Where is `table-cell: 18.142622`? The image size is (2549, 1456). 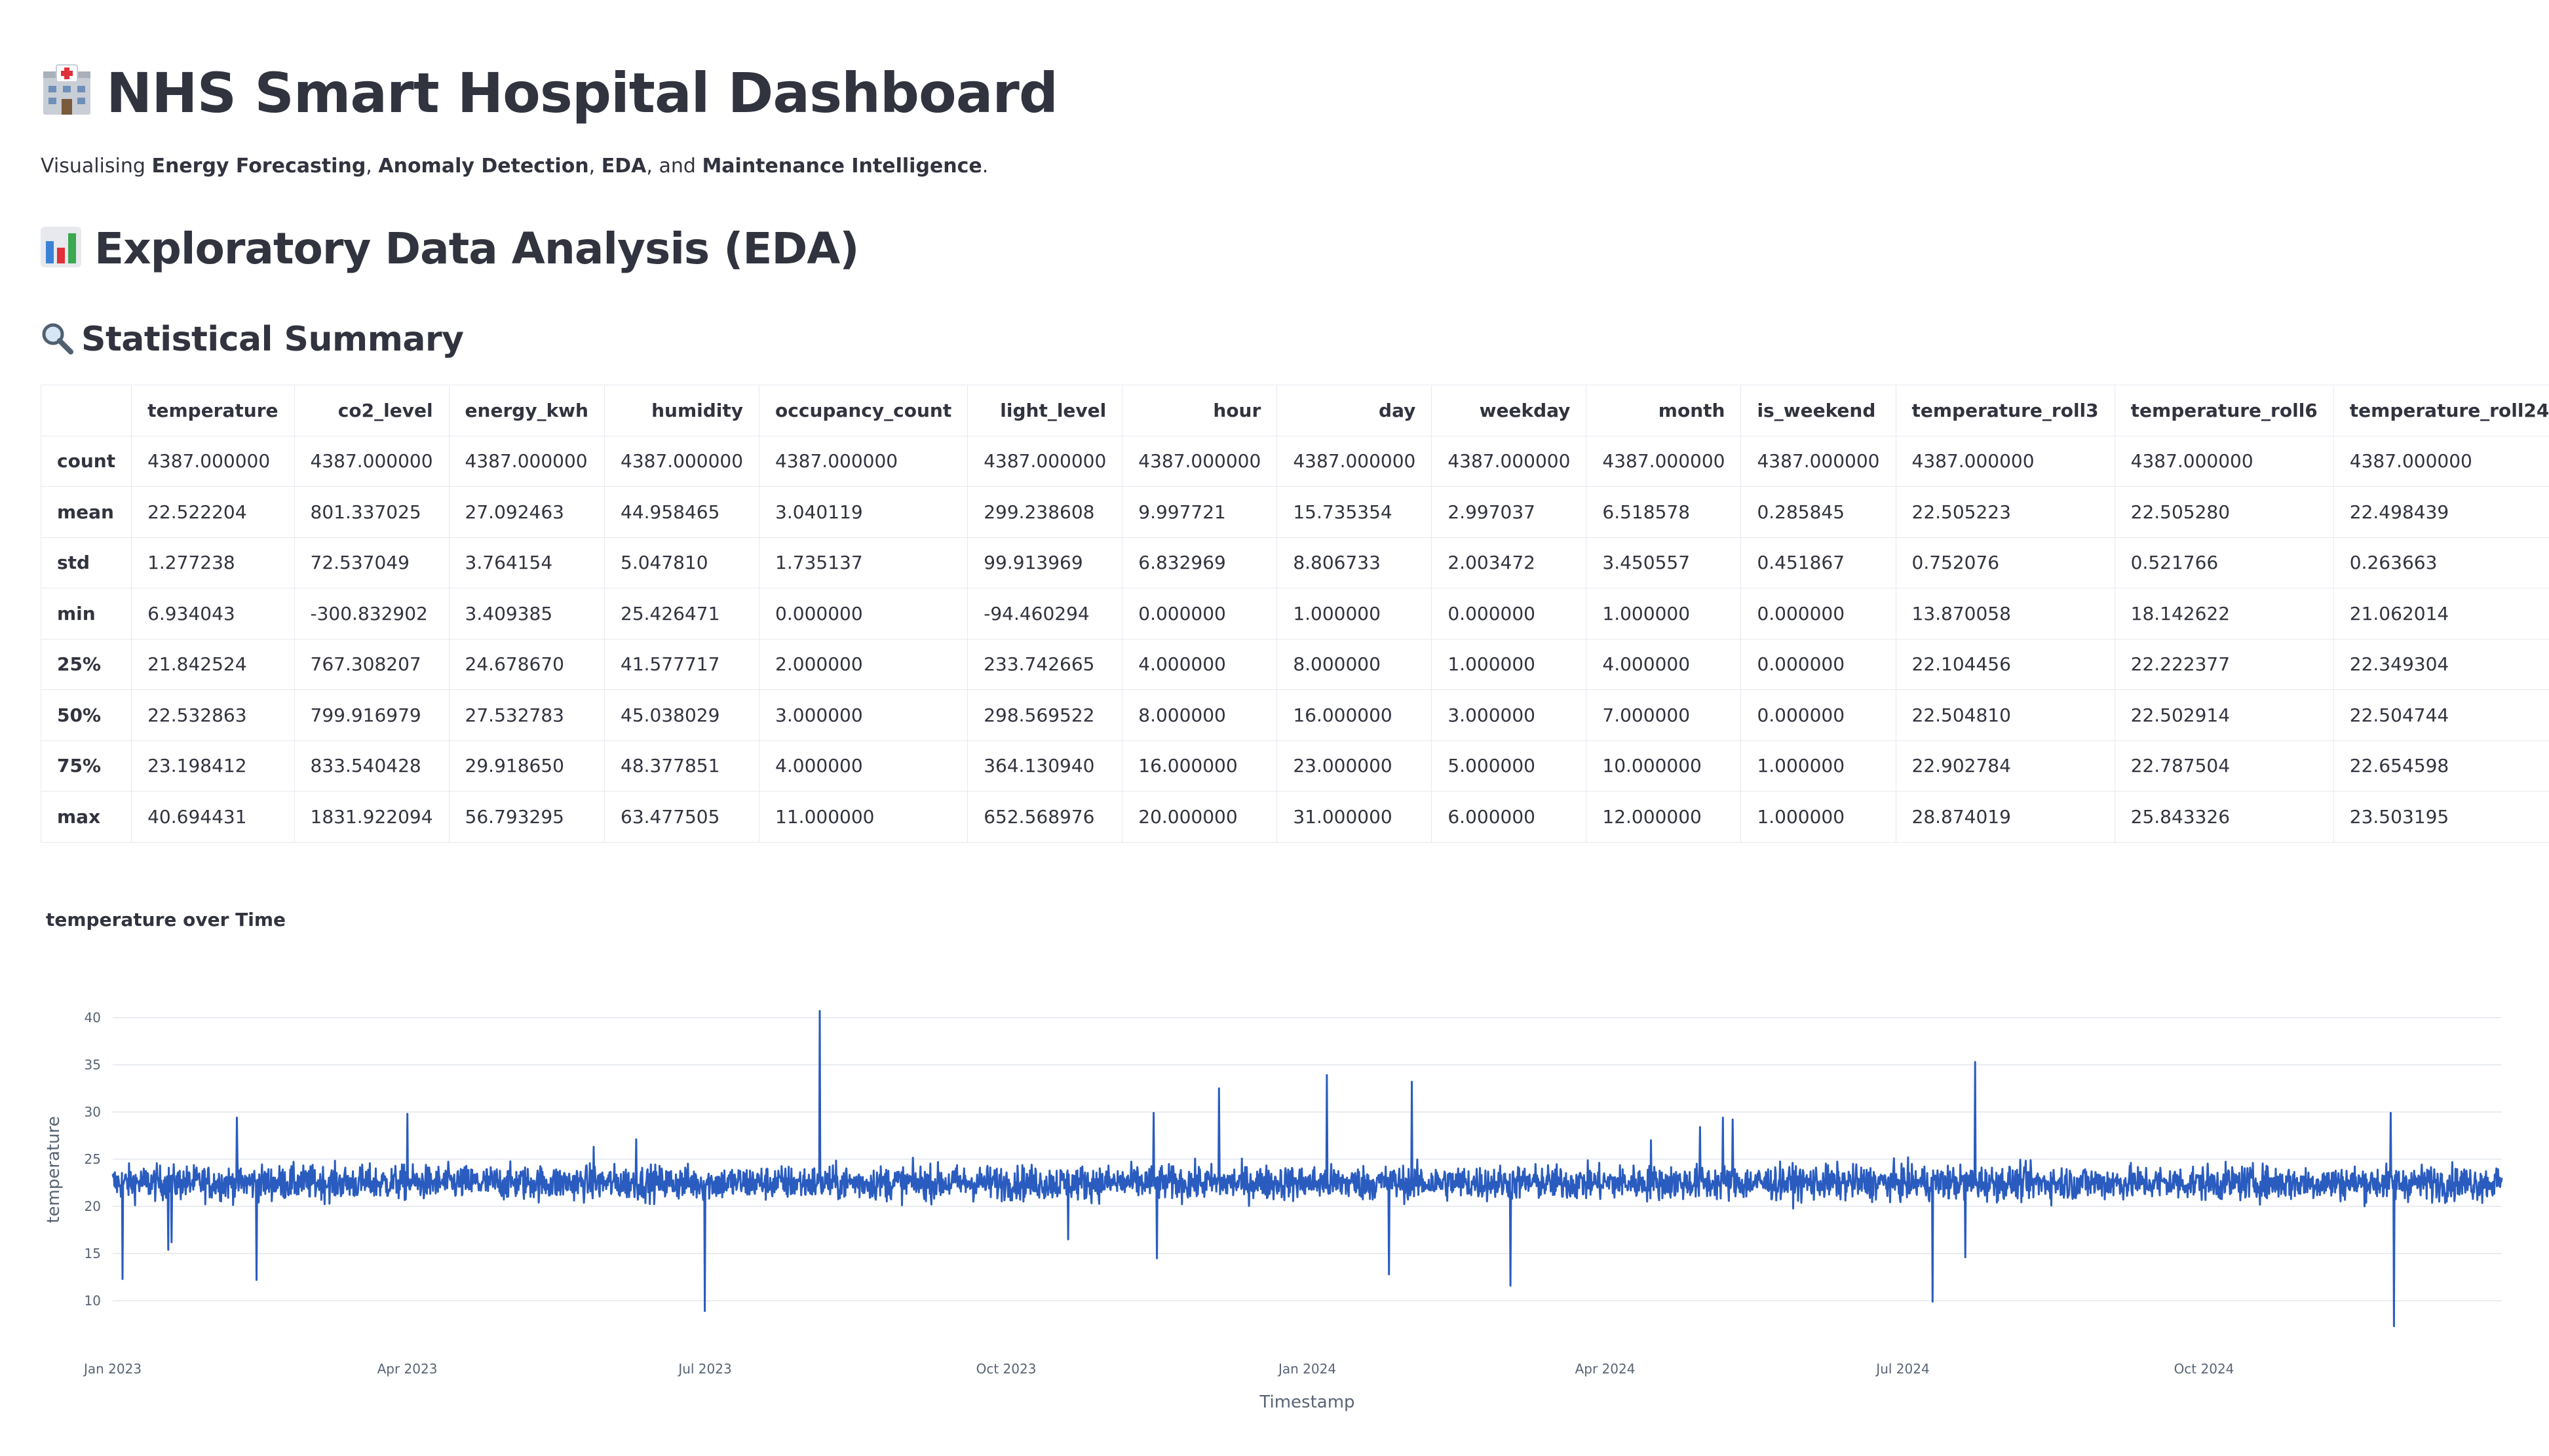 table-cell: 18.142622 is located at coordinates (2224, 614).